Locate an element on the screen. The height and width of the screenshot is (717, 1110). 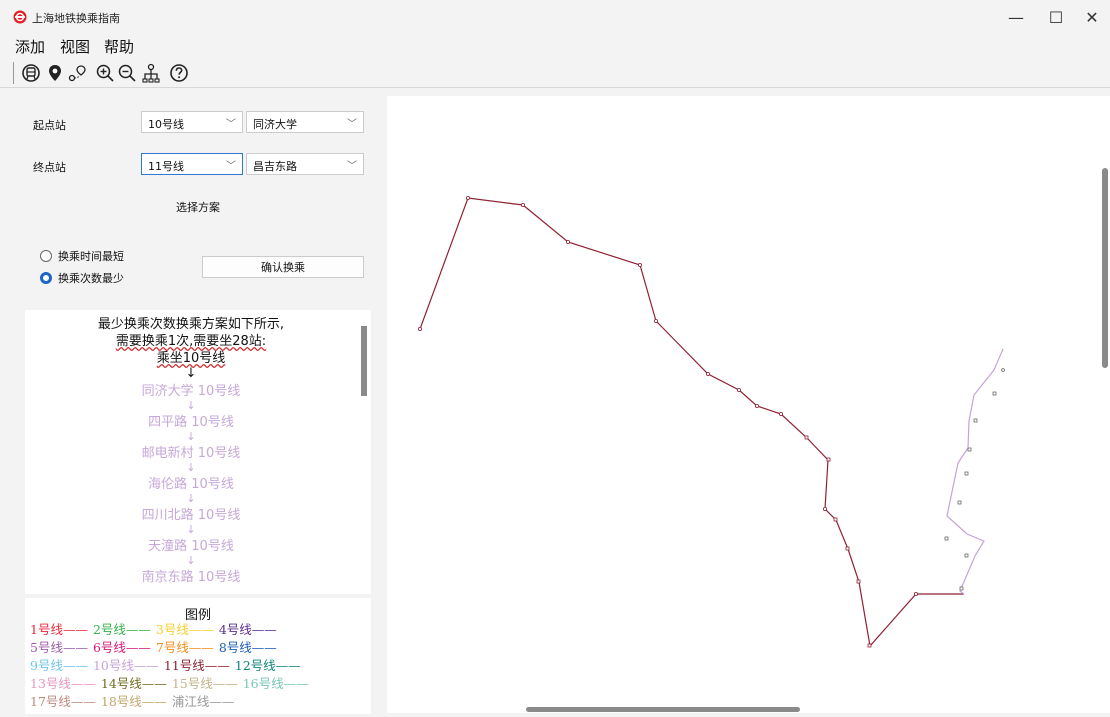
route-icon is located at coordinates (77, 73).